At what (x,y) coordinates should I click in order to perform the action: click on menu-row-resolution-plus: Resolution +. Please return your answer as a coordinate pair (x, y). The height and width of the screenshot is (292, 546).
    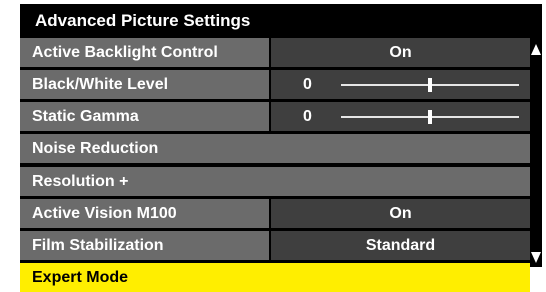
    Looking at the image, I should click on (275, 181).